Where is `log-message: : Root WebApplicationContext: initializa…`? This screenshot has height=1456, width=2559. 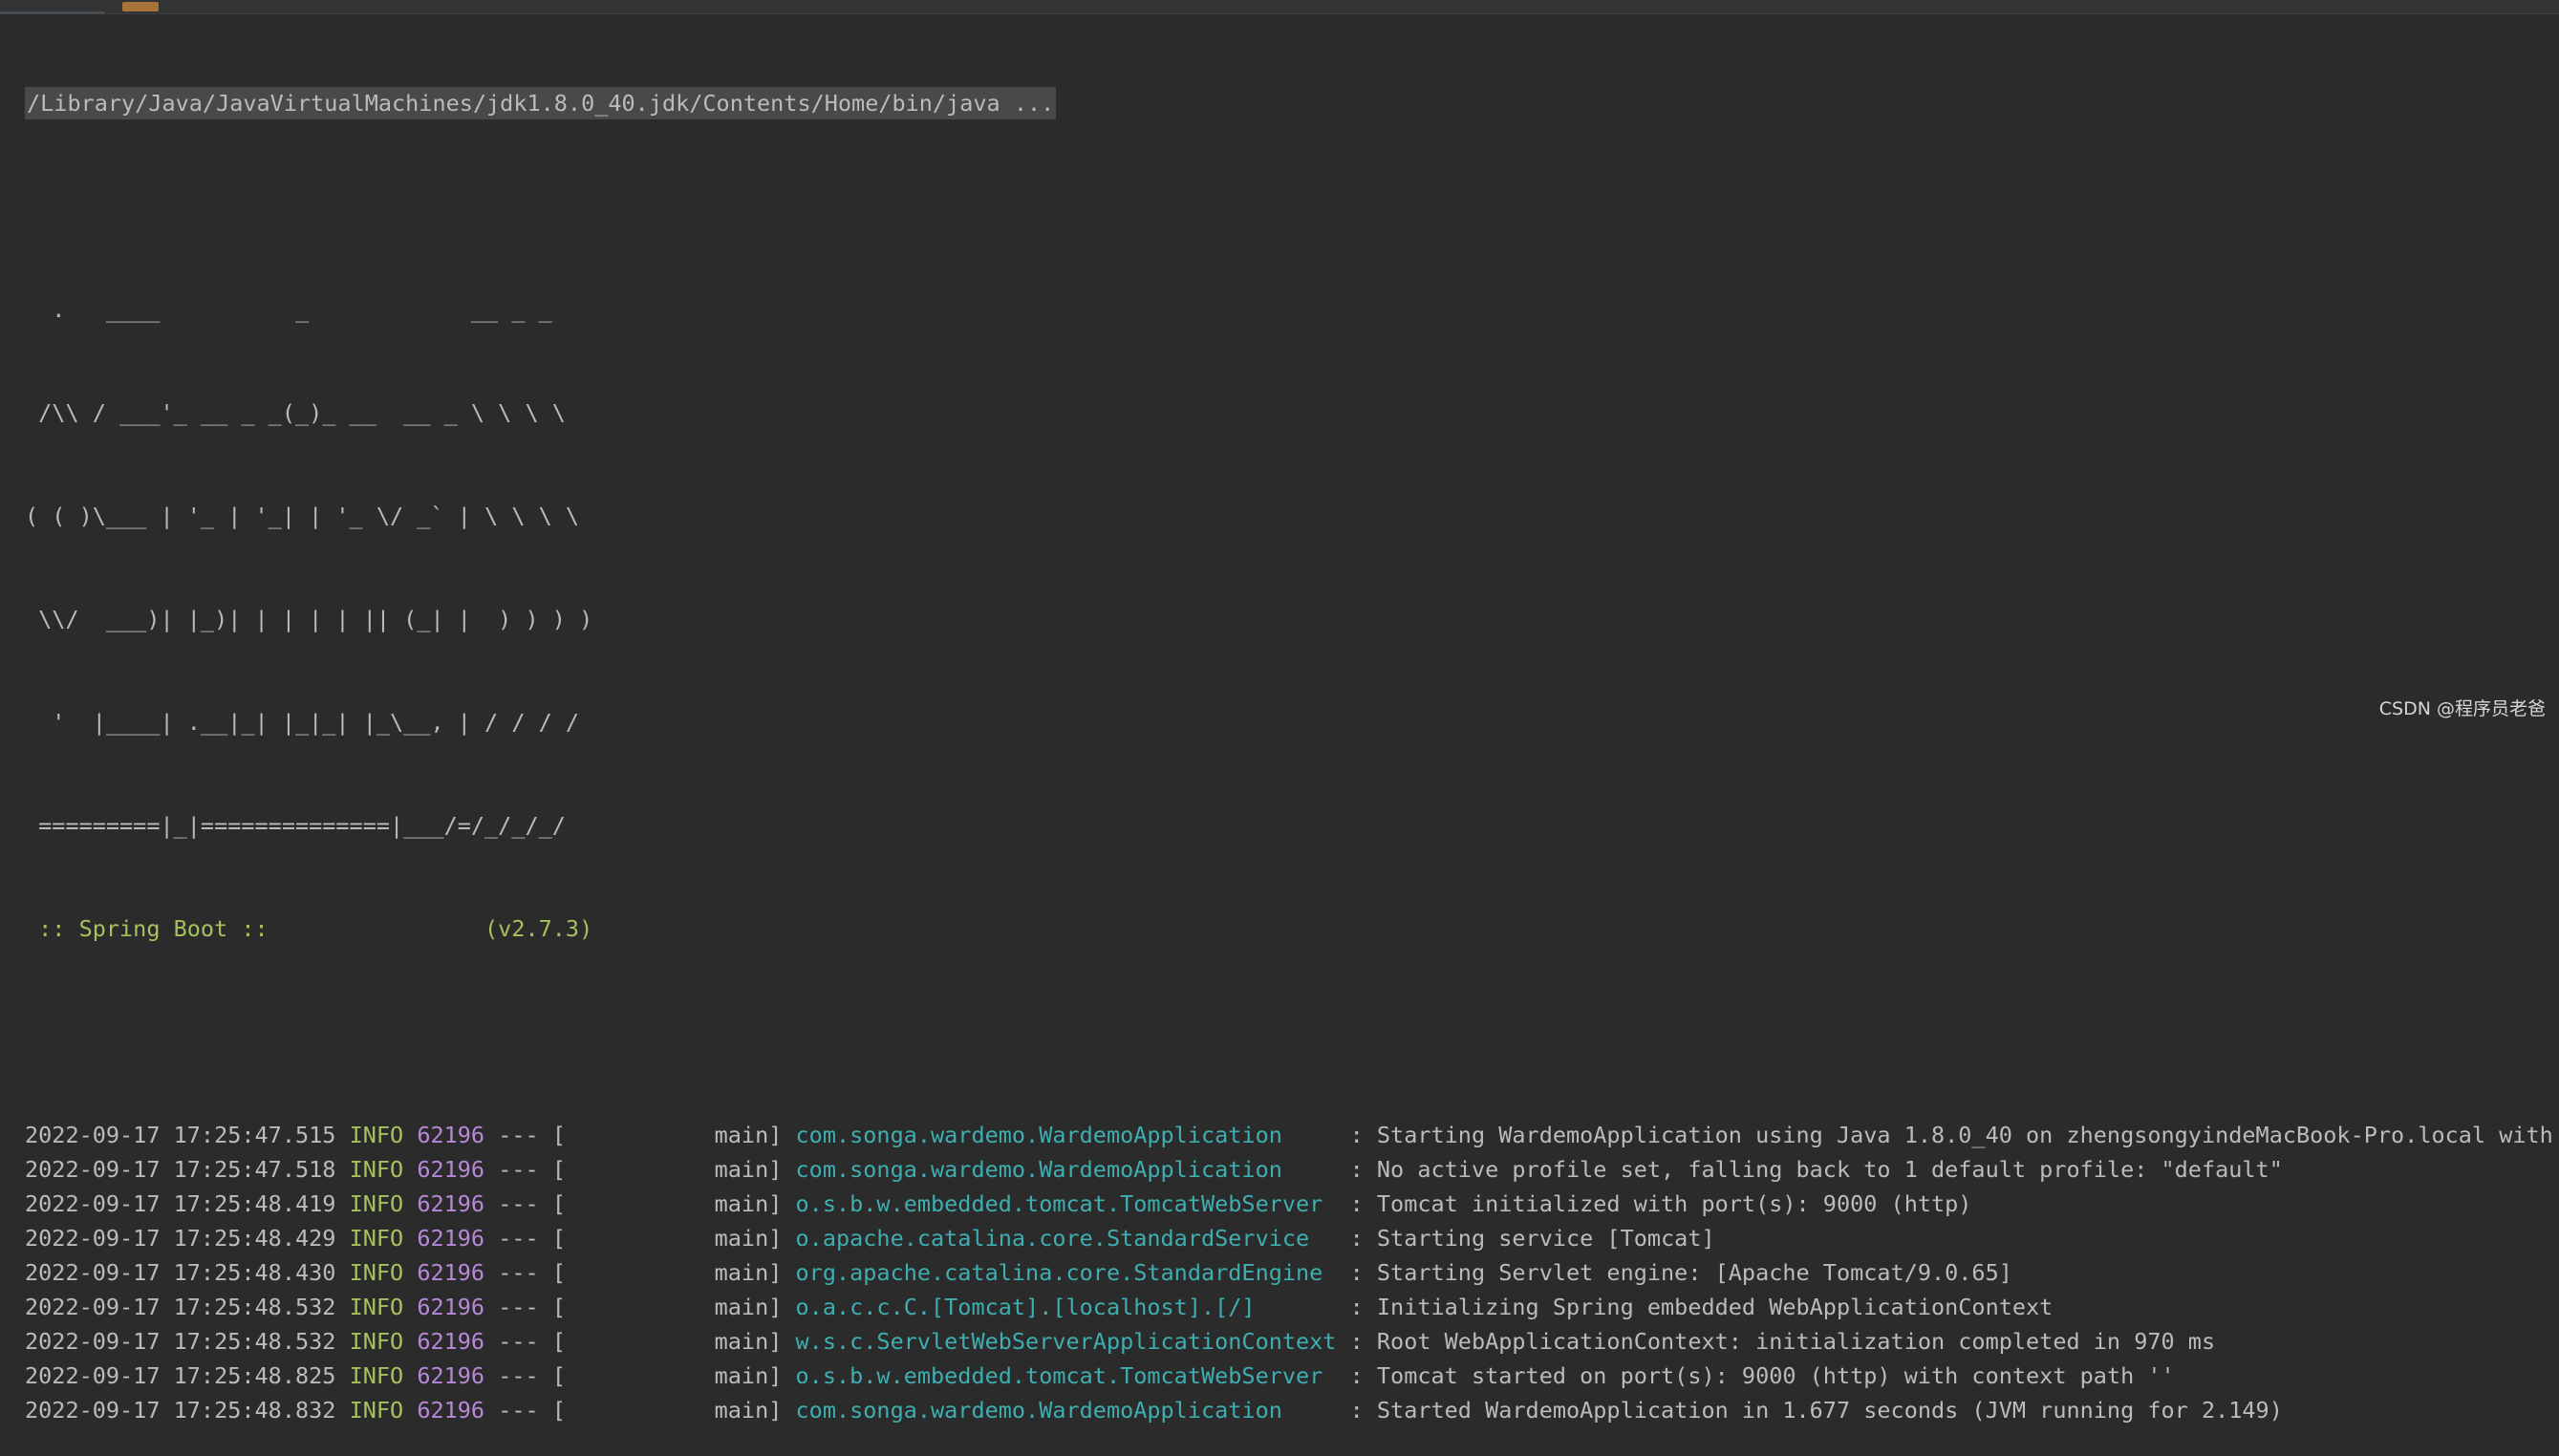
log-message: : Root WebApplicationContext: initializa… is located at coordinates (1776, 1341).